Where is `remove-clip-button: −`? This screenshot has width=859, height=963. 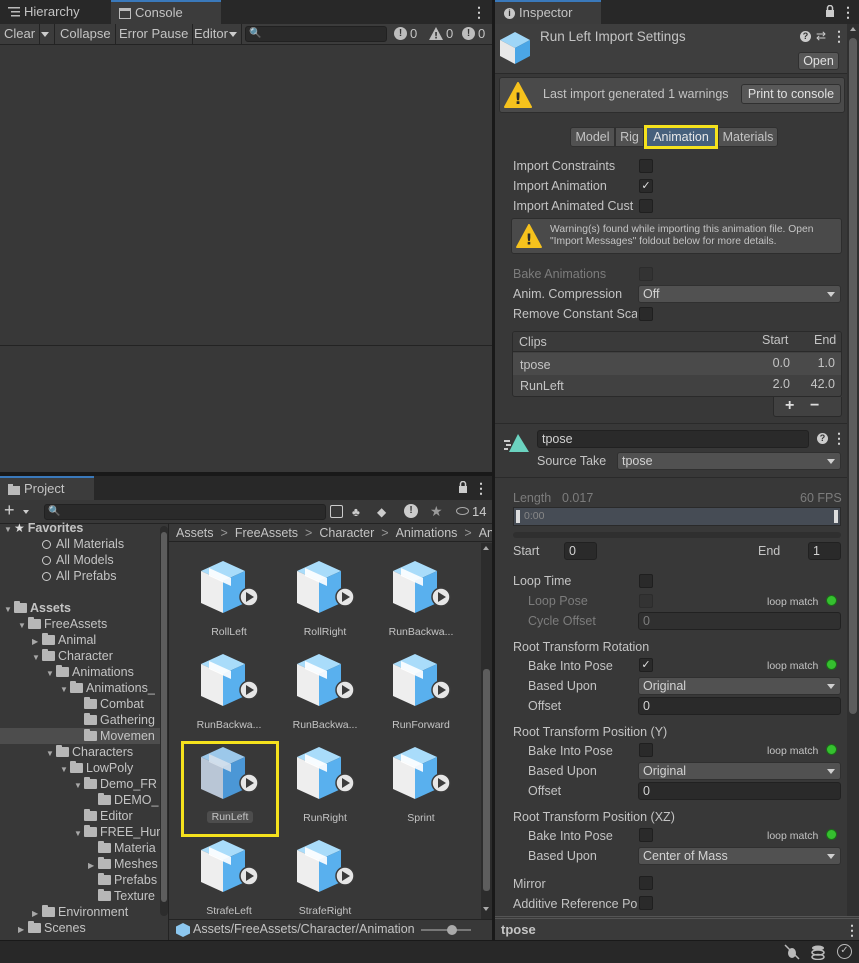 remove-clip-button: − is located at coordinates (814, 406).